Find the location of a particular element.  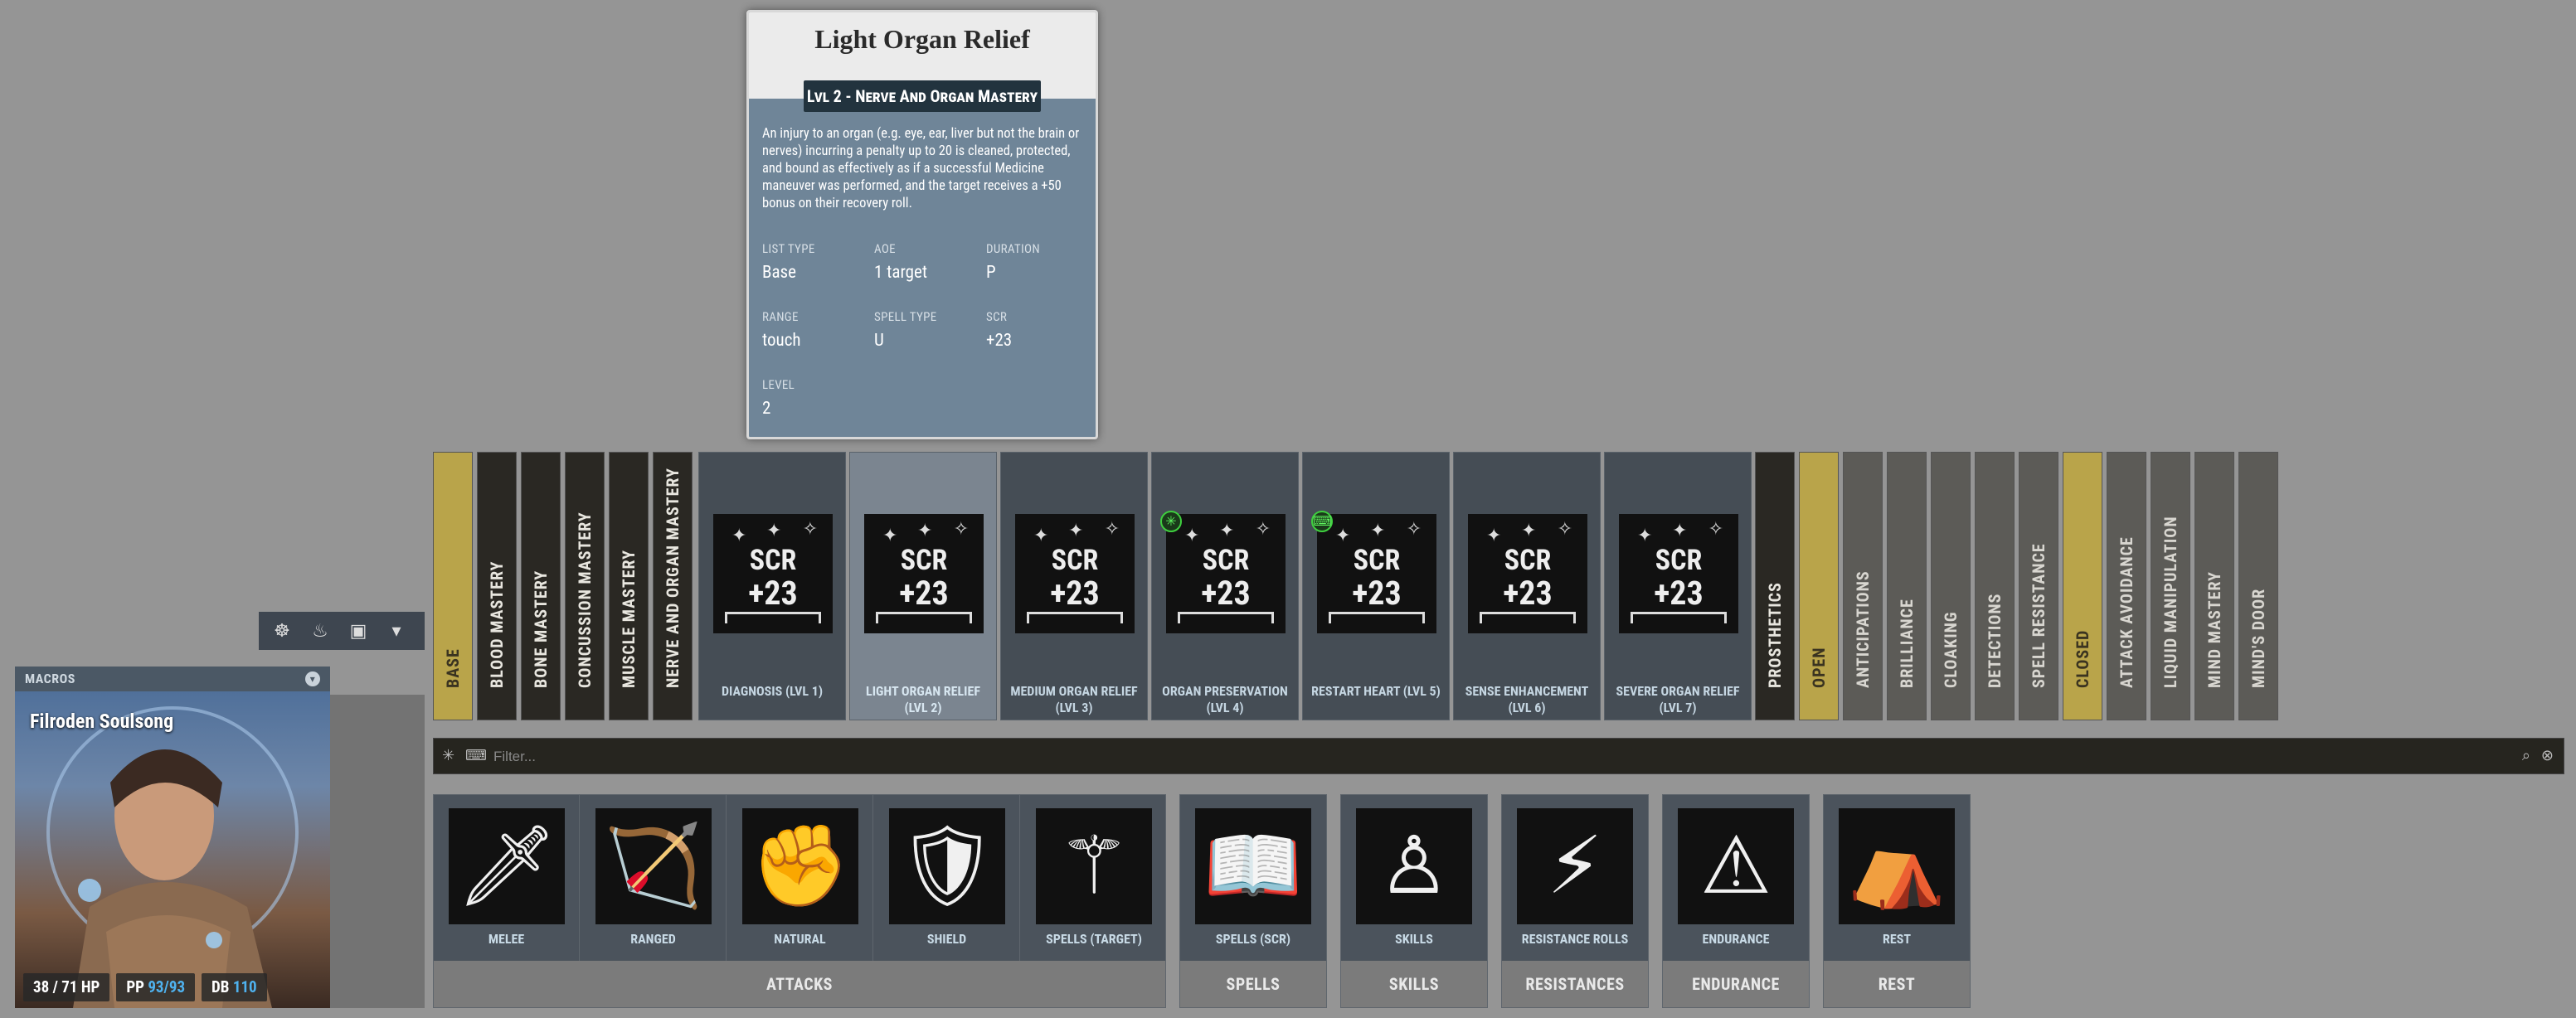

list-tab-liquid-manipulation: LIQUID MANIPULATION is located at coordinates (2170, 586).